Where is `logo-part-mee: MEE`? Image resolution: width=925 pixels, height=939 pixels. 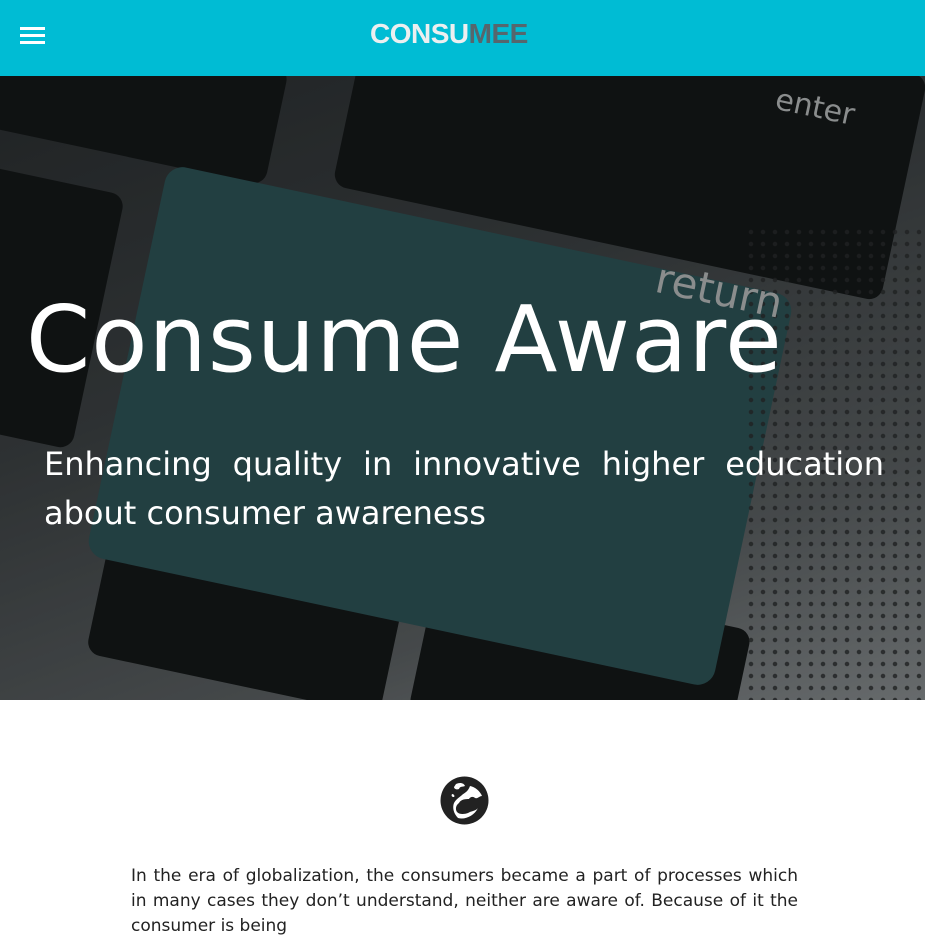 logo-part-mee: MEE is located at coordinates (498, 33).